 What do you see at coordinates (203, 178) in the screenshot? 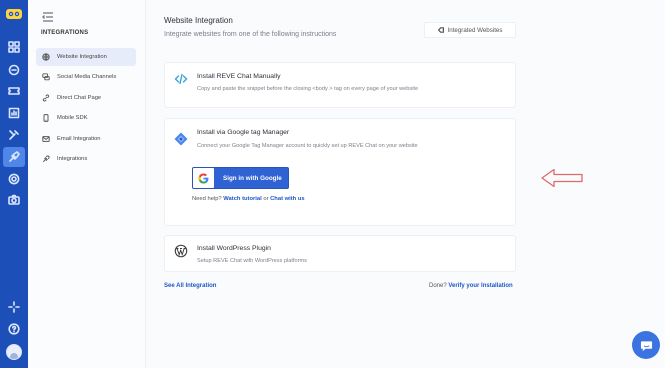
I see `google-g-icon` at bounding box center [203, 178].